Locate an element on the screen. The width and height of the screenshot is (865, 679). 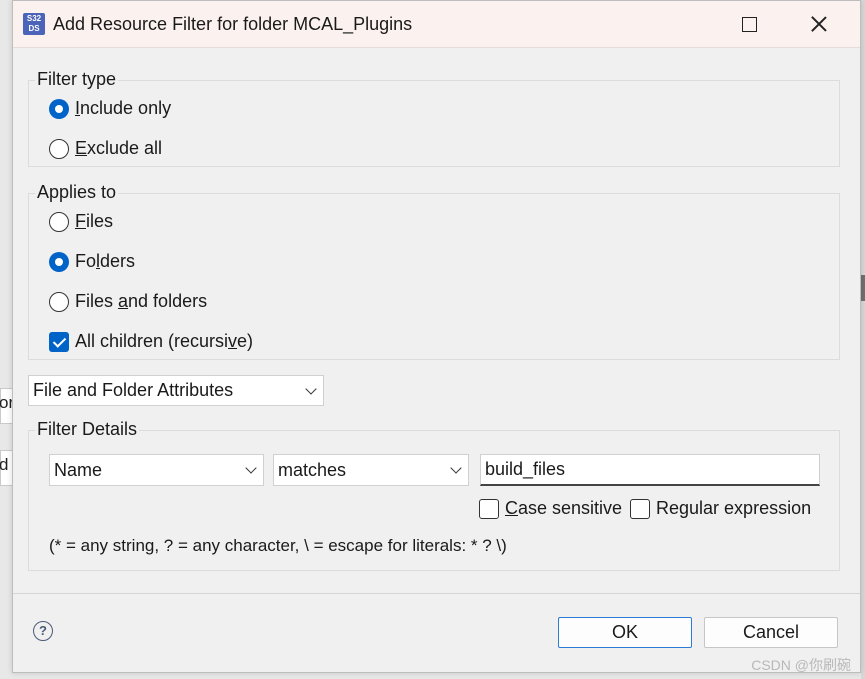
regular-expression-label: Regular expression is located at coordinates (734, 508).